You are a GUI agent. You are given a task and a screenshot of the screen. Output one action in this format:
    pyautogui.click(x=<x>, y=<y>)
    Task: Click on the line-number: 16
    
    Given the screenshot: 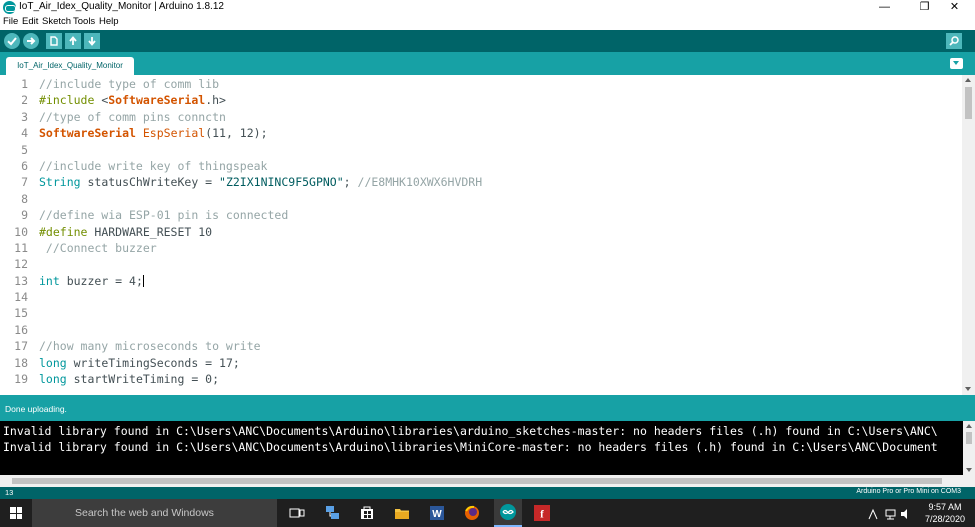 What is the action you would take?
    pyautogui.click(x=21, y=329)
    